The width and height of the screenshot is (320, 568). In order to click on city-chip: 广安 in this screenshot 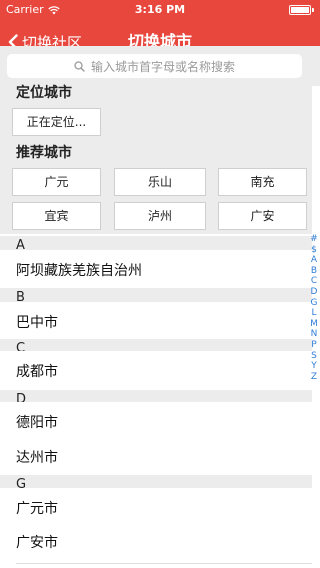, I will do `click(262, 216)`.